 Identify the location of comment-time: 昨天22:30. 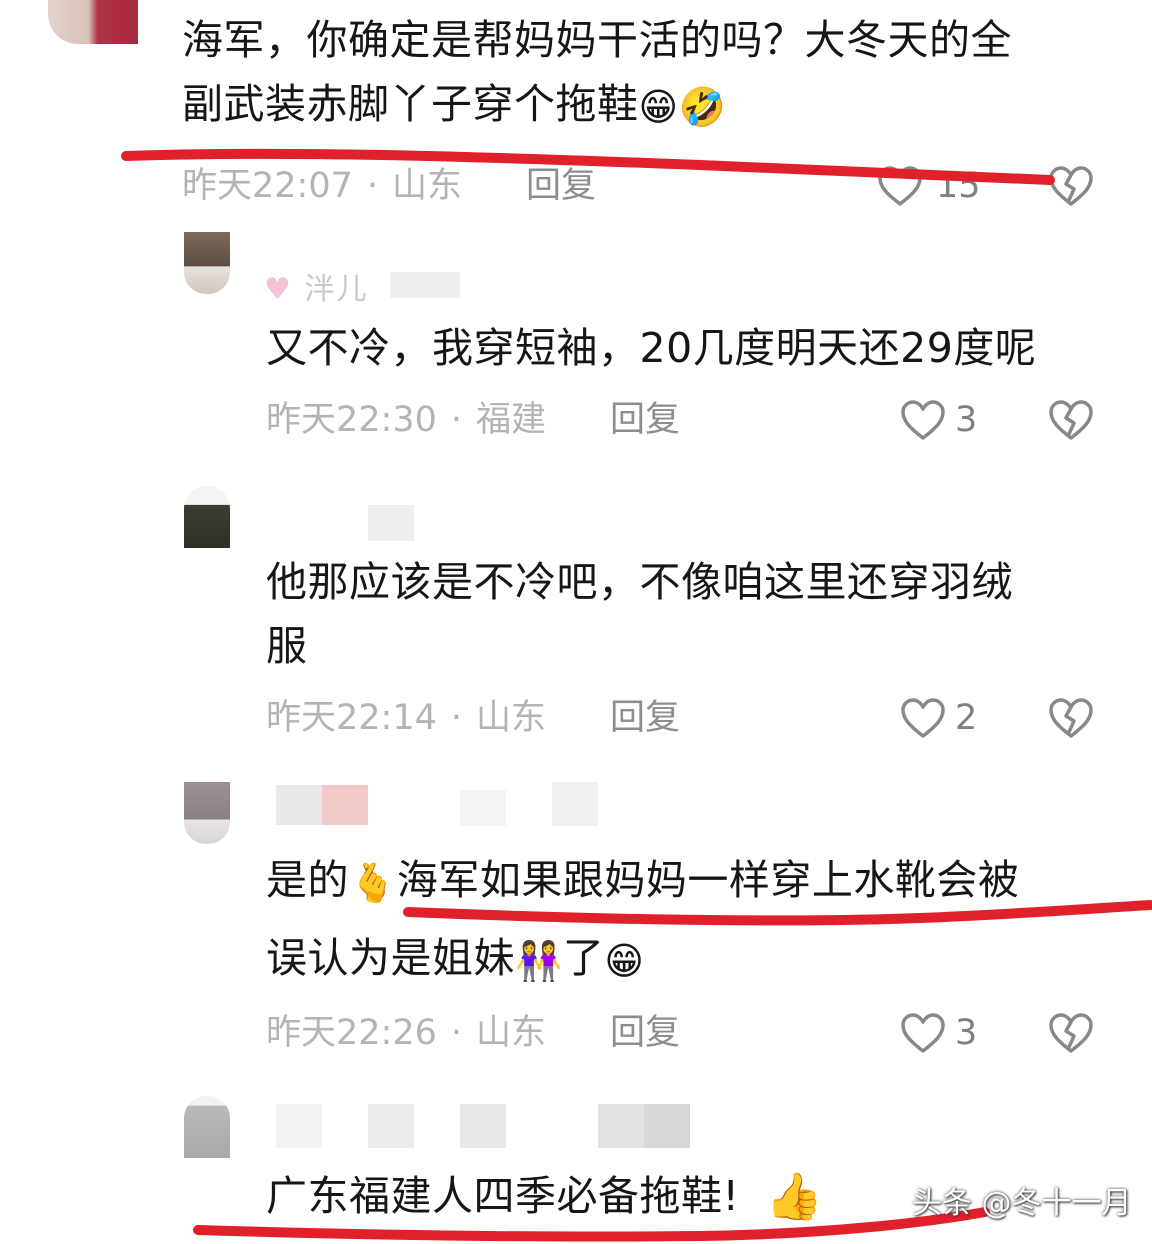
(351, 420).